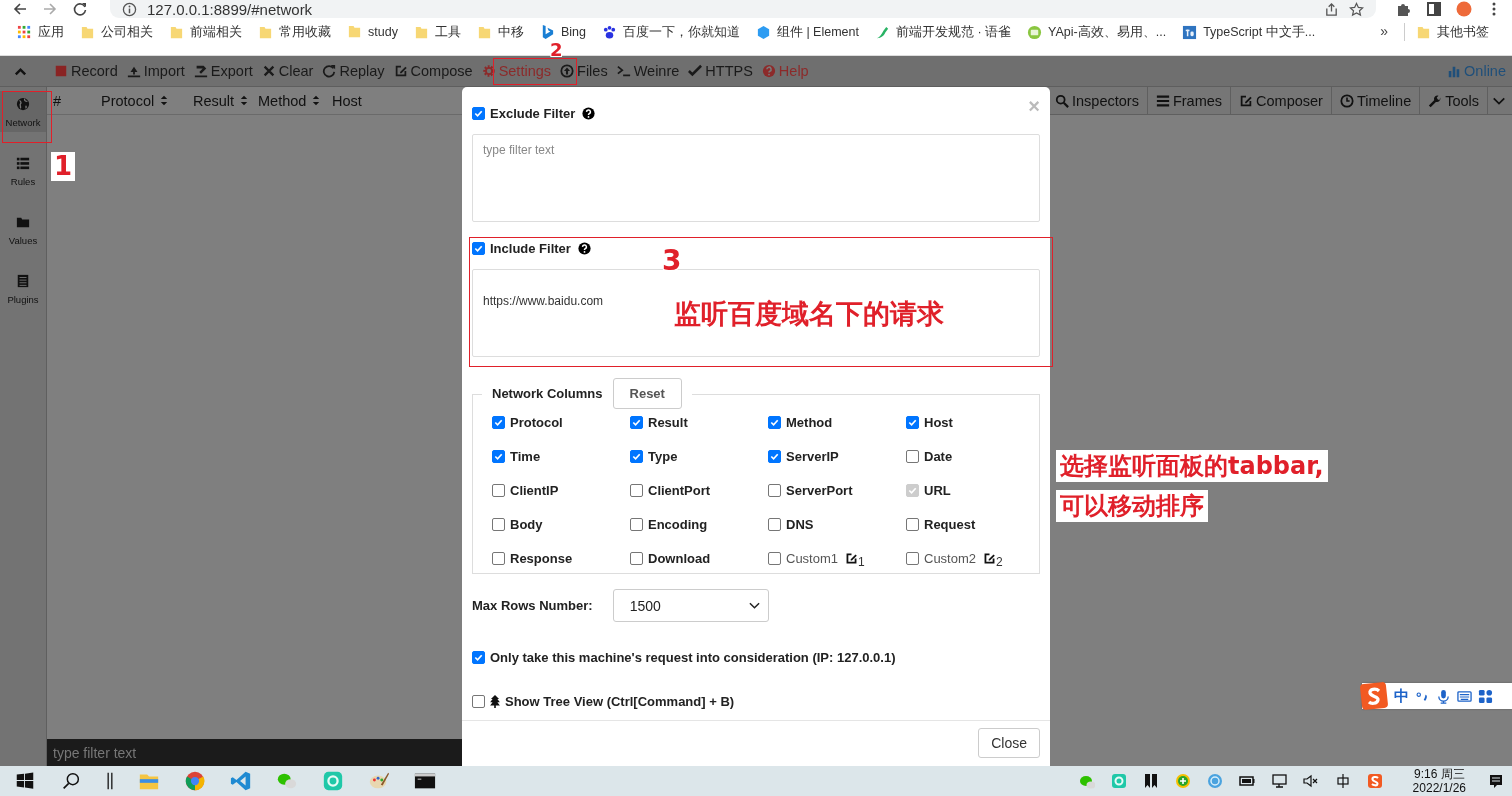 This screenshot has width=1512, height=796. What do you see at coordinates (1280, 100) in the screenshot?
I see `inspector-tab: Composer` at bounding box center [1280, 100].